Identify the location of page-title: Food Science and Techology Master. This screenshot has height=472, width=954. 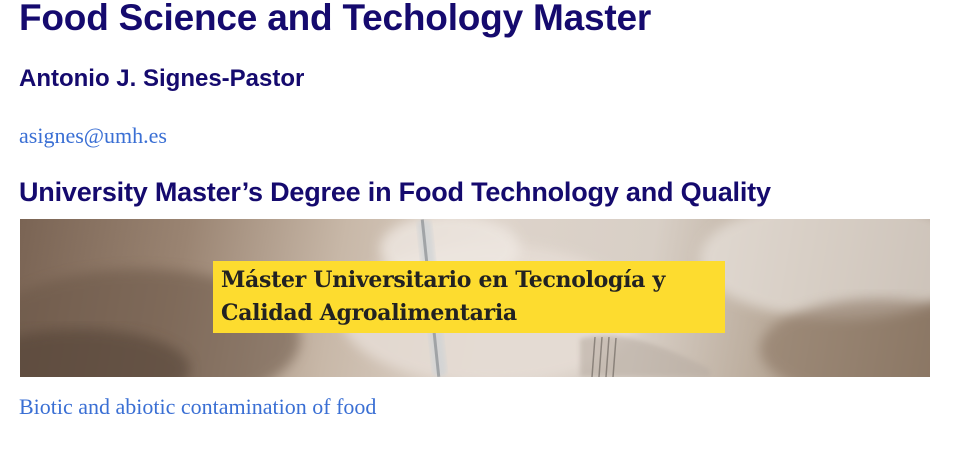
(335, 19).